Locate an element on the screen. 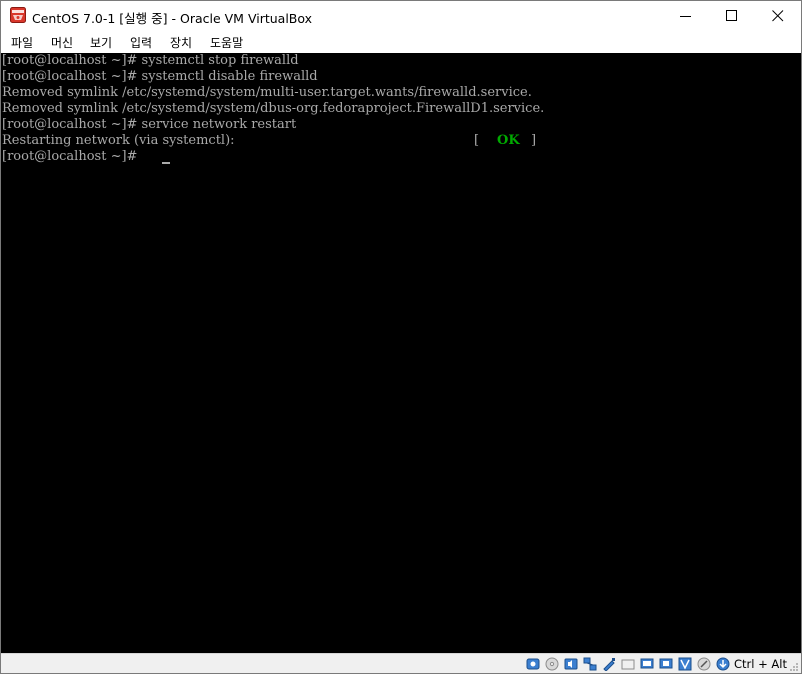 The width and height of the screenshot is (802, 674). maximize-icon is located at coordinates (731, 15).